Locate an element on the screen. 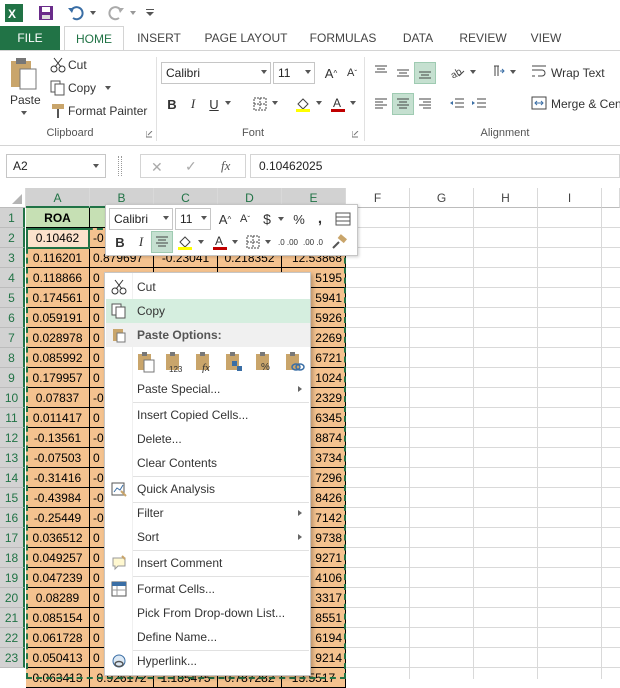 The height and width of the screenshot is (688, 620). menu-item-insert-comment: Insert Comment is located at coordinates (208, 563).